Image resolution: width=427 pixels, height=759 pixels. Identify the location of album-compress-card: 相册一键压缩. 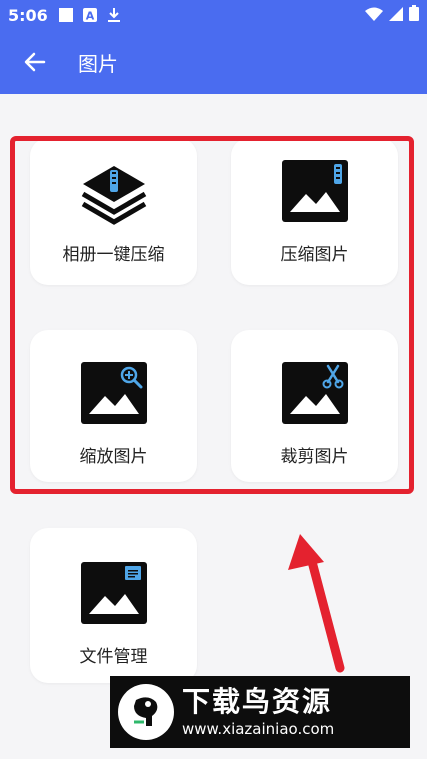
(113, 211).